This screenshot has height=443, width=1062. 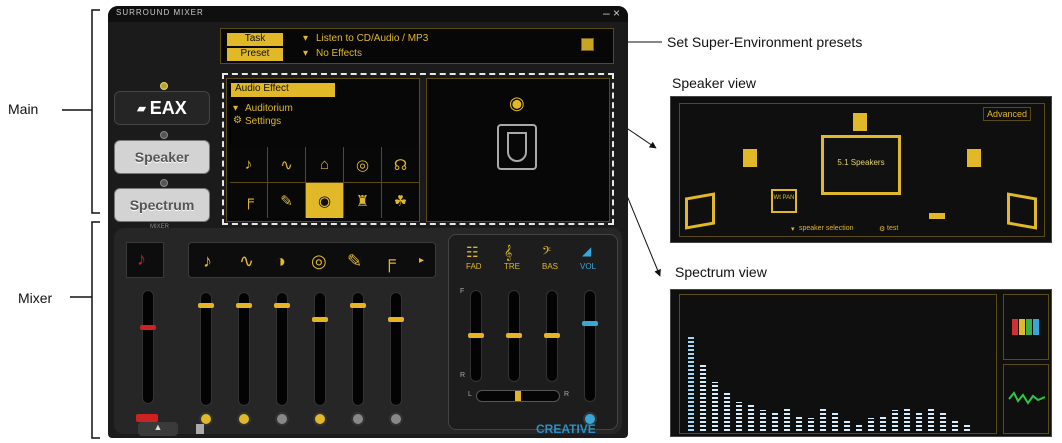 I want to click on waveform-style-button, so click(x=1026, y=399).